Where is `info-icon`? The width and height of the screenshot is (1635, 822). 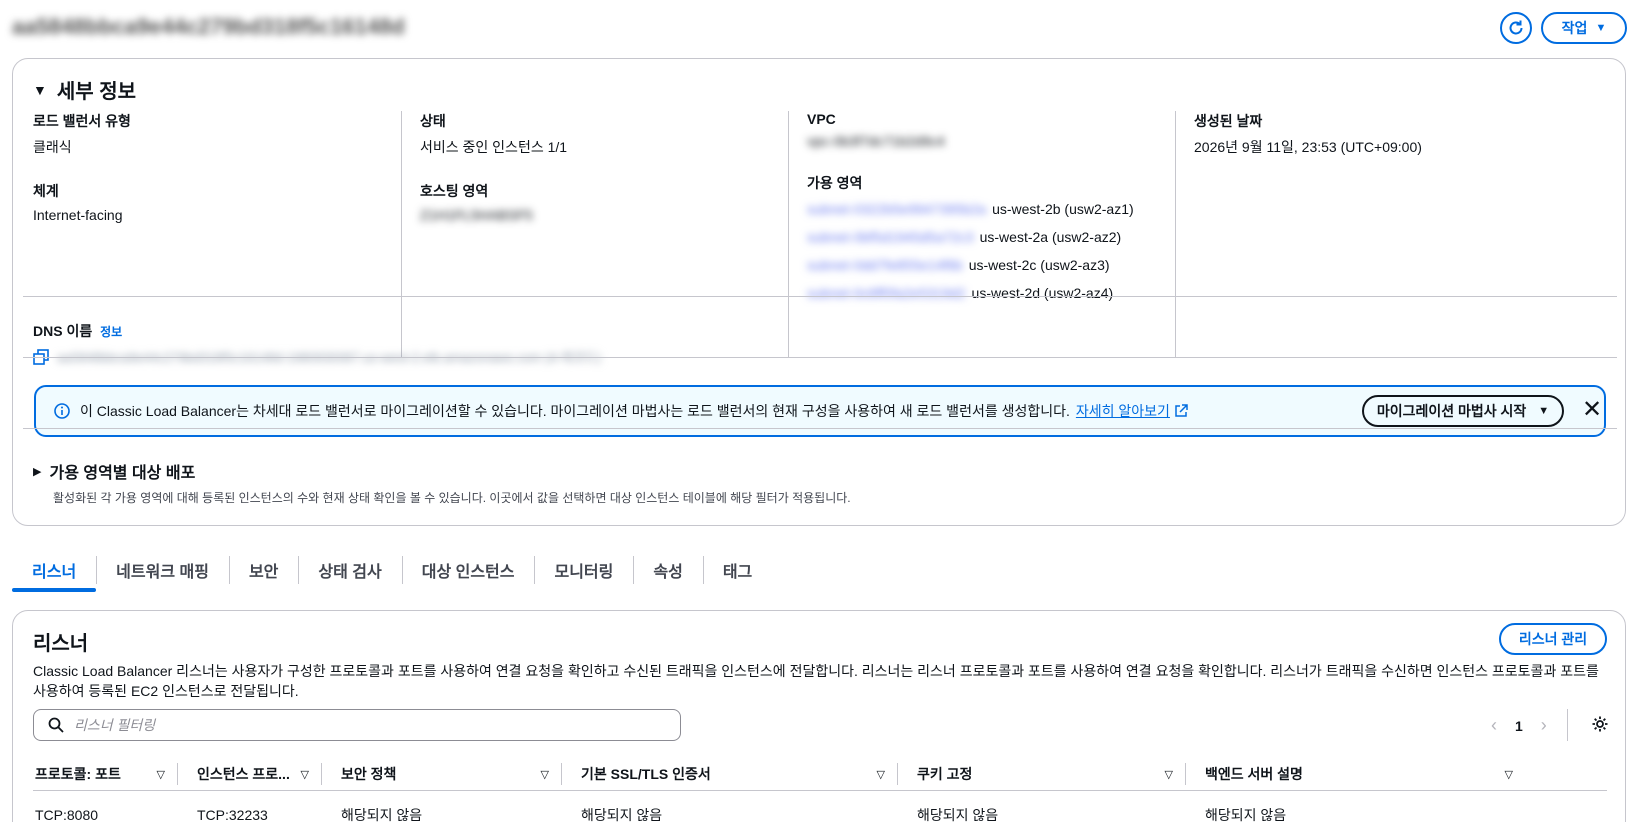 info-icon is located at coordinates (62, 411).